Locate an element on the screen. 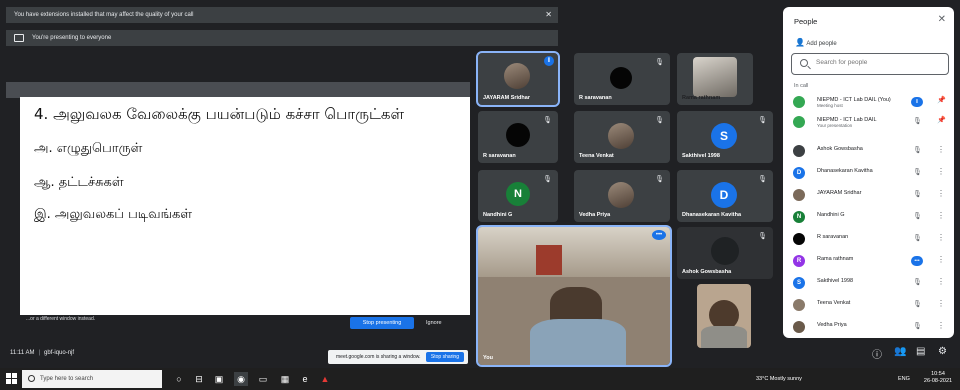 This screenshot has width=960, height=390. participant-video-tile is located at coordinates (724, 316).